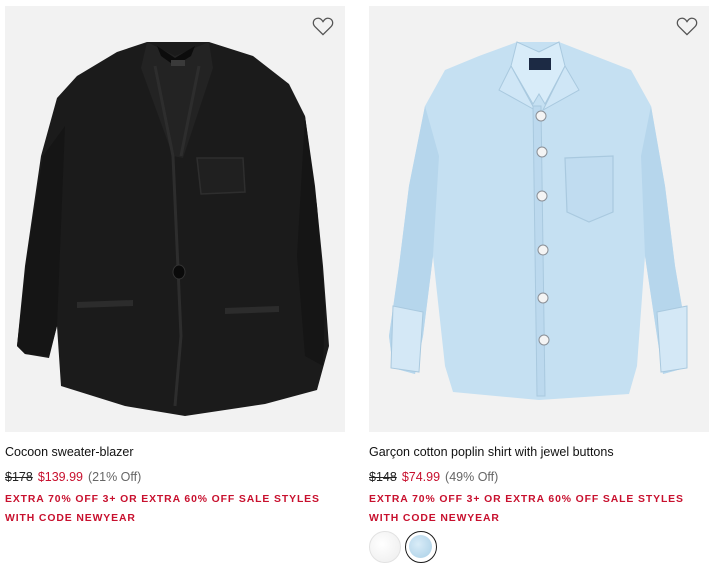 The image size is (718, 576). What do you see at coordinates (115, 477) in the screenshot?
I see `discount-percent: (21% Off)` at bounding box center [115, 477].